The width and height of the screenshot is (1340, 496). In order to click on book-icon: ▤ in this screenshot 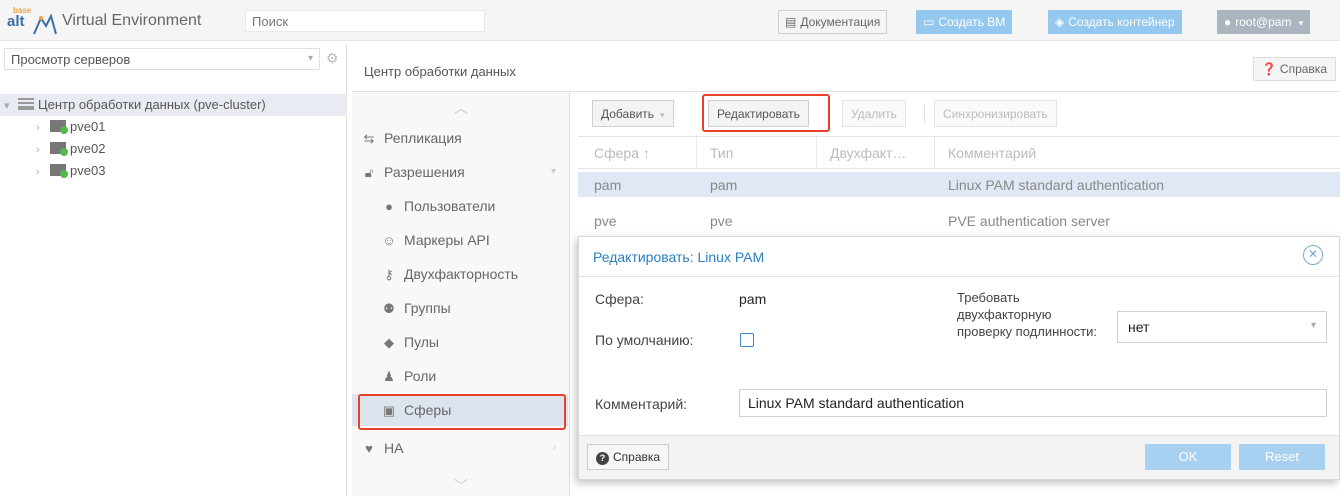, I will do `click(791, 22)`.